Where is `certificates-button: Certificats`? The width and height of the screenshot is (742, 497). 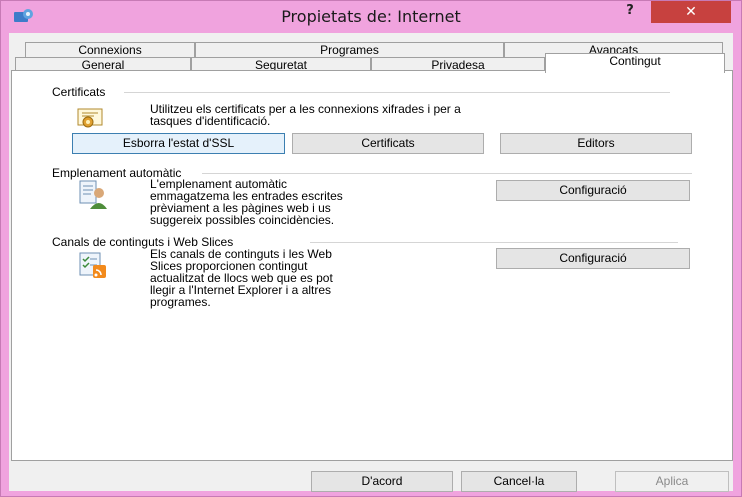 certificates-button: Certificats is located at coordinates (388, 143).